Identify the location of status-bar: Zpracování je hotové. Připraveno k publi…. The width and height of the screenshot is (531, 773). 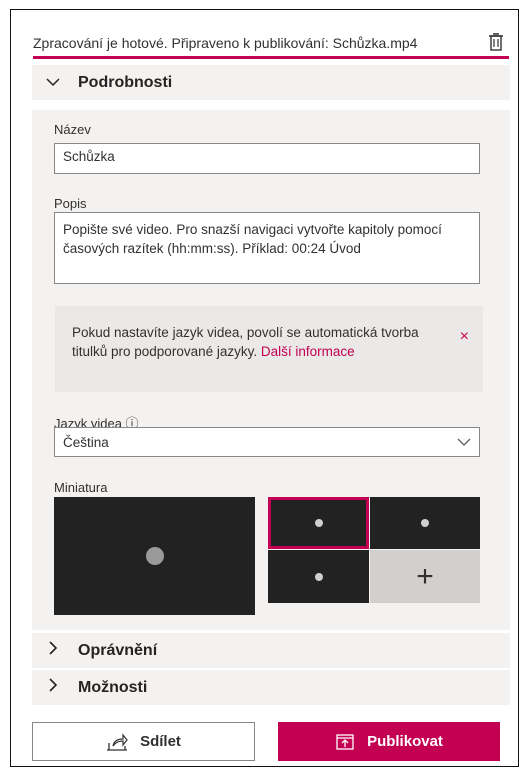
(264, 34).